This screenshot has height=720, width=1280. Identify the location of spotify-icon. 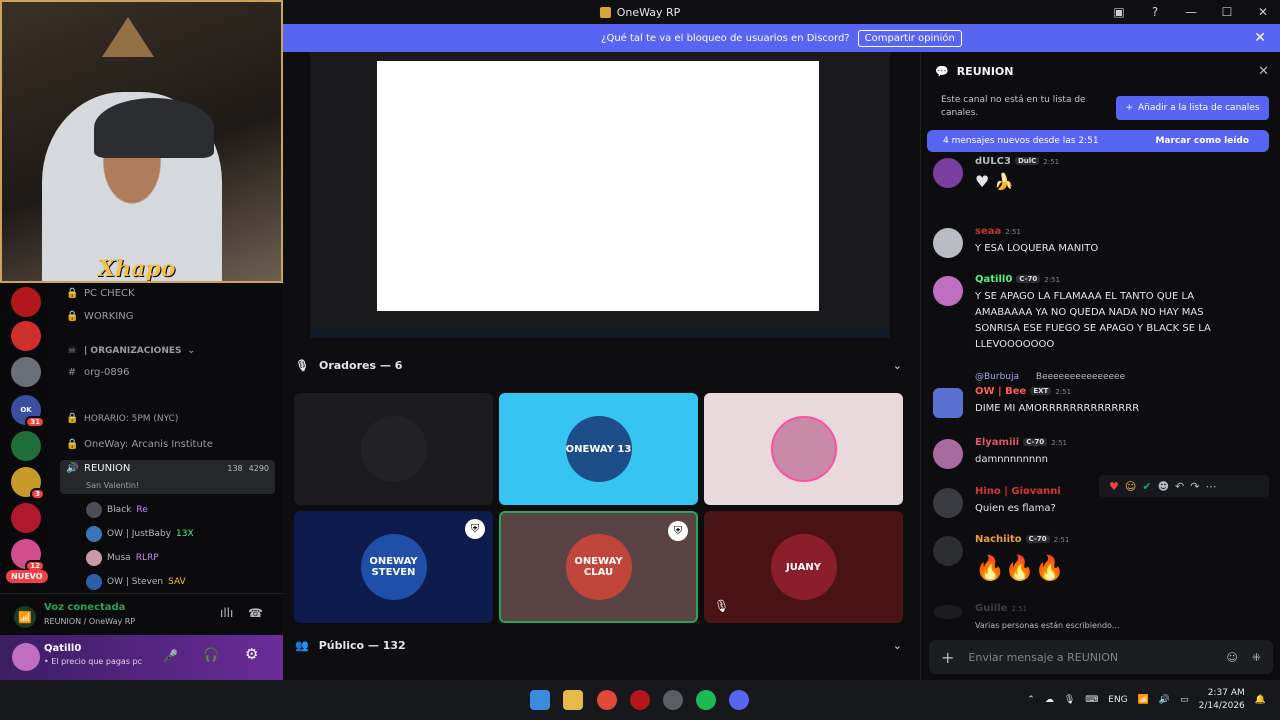
(706, 700).